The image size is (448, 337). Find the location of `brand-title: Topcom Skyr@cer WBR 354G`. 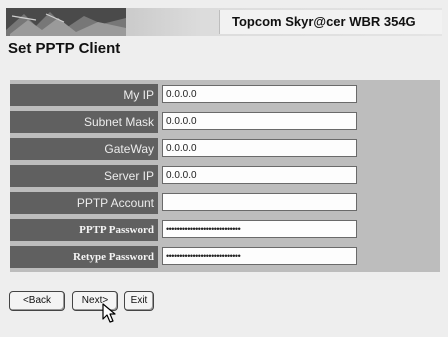

brand-title: Topcom Skyr@cer WBR 354G is located at coordinates (330, 22).